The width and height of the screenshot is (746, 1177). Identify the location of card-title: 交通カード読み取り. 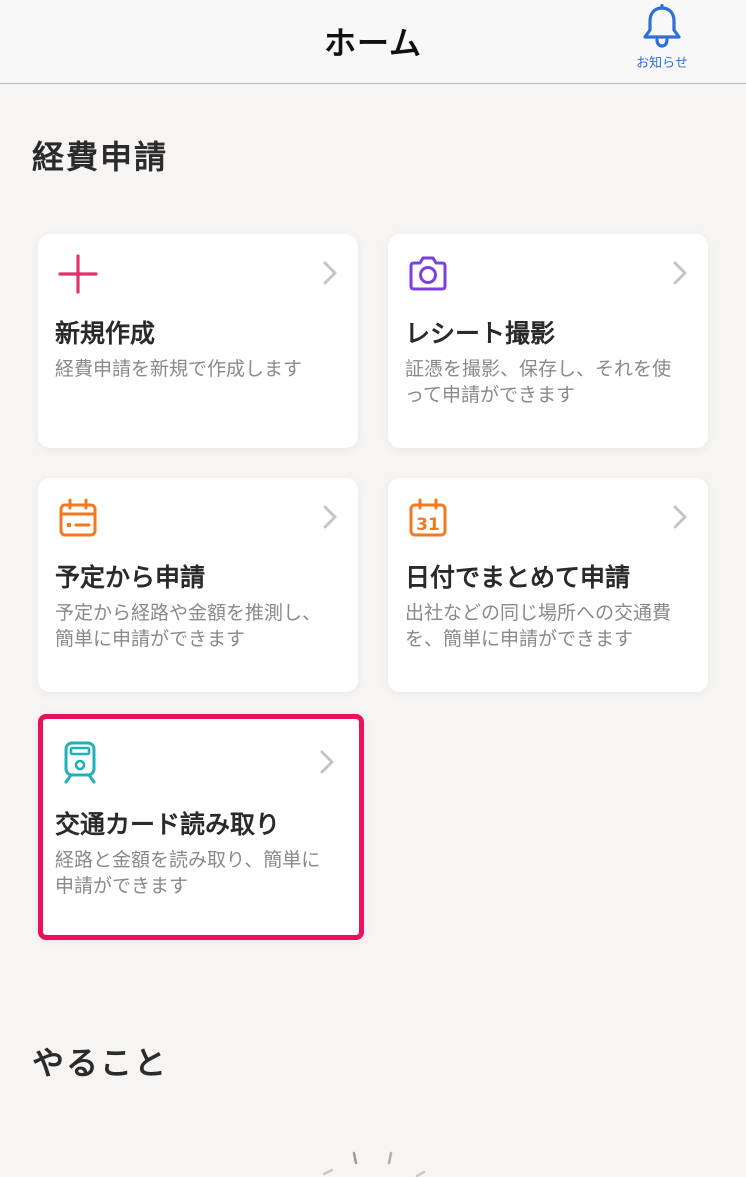
(168, 824).